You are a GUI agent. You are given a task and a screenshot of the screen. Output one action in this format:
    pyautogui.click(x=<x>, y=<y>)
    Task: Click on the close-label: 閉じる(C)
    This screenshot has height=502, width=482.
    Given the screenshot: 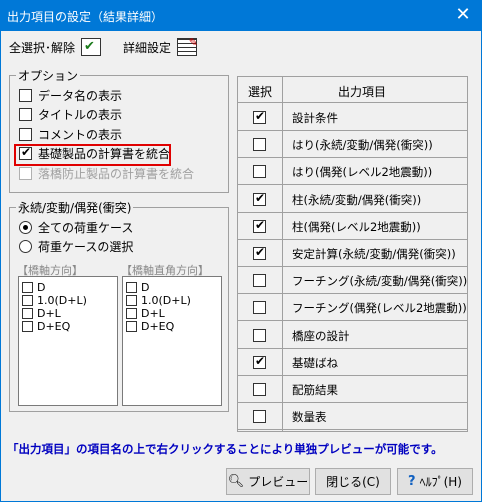 What is the action you would take?
    pyautogui.click(x=353, y=482)
    